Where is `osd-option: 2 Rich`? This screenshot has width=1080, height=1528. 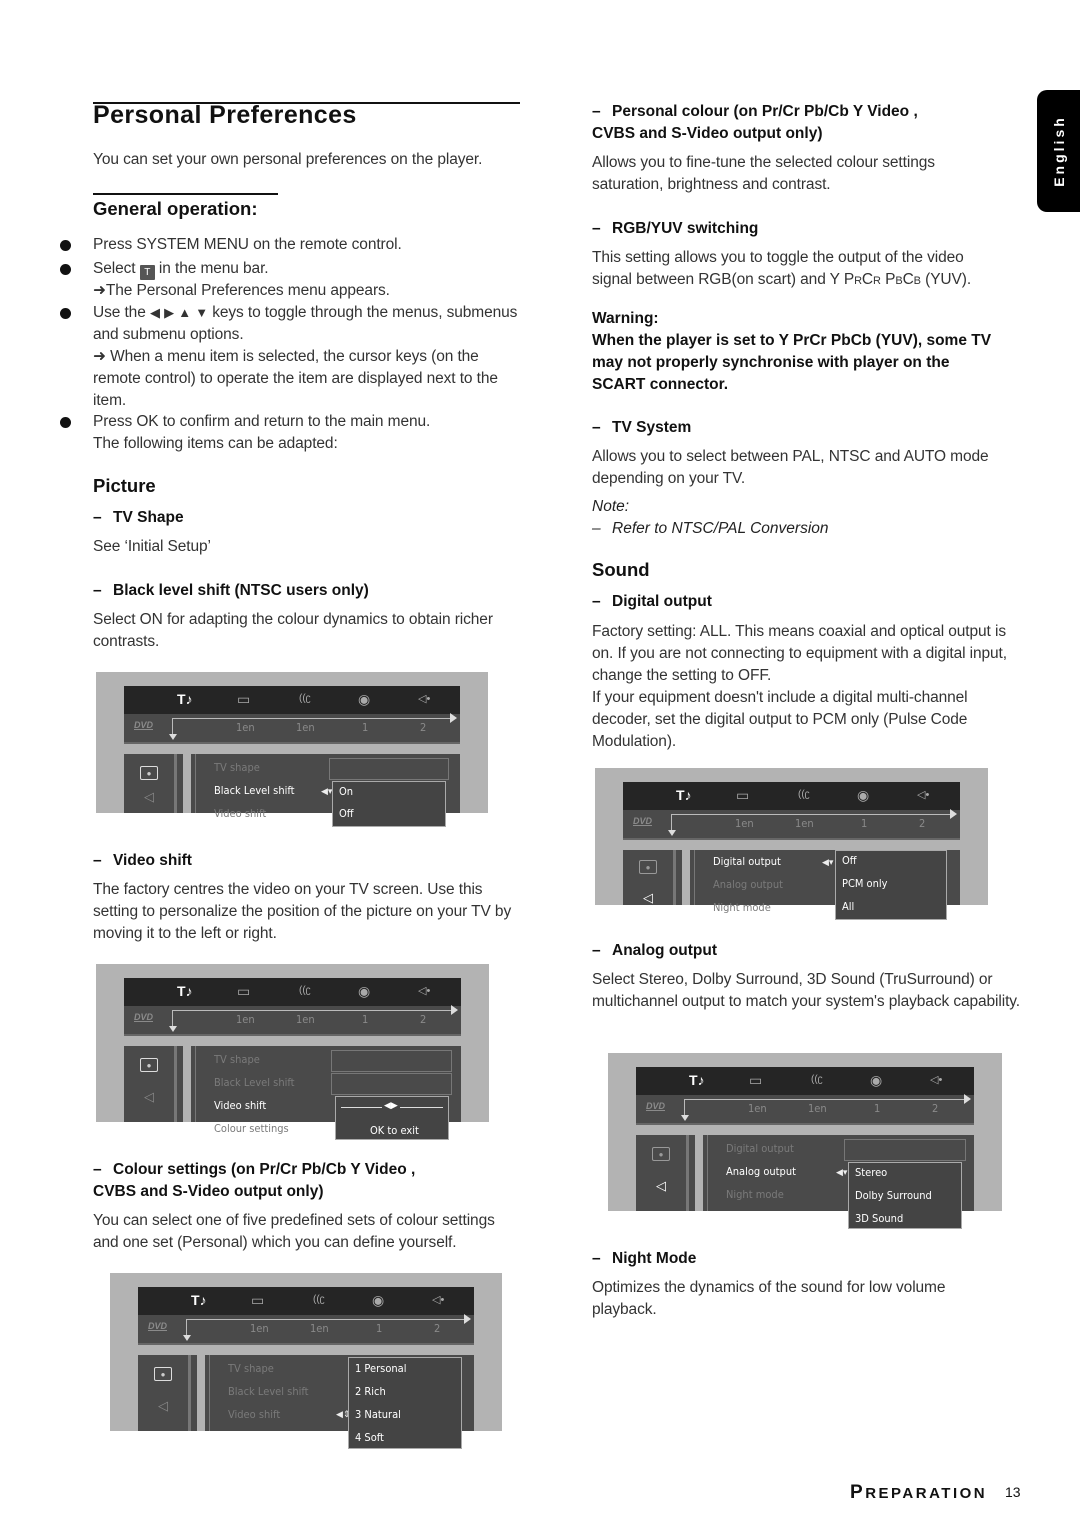 osd-option: 2 Rich is located at coordinates (370, 1391).